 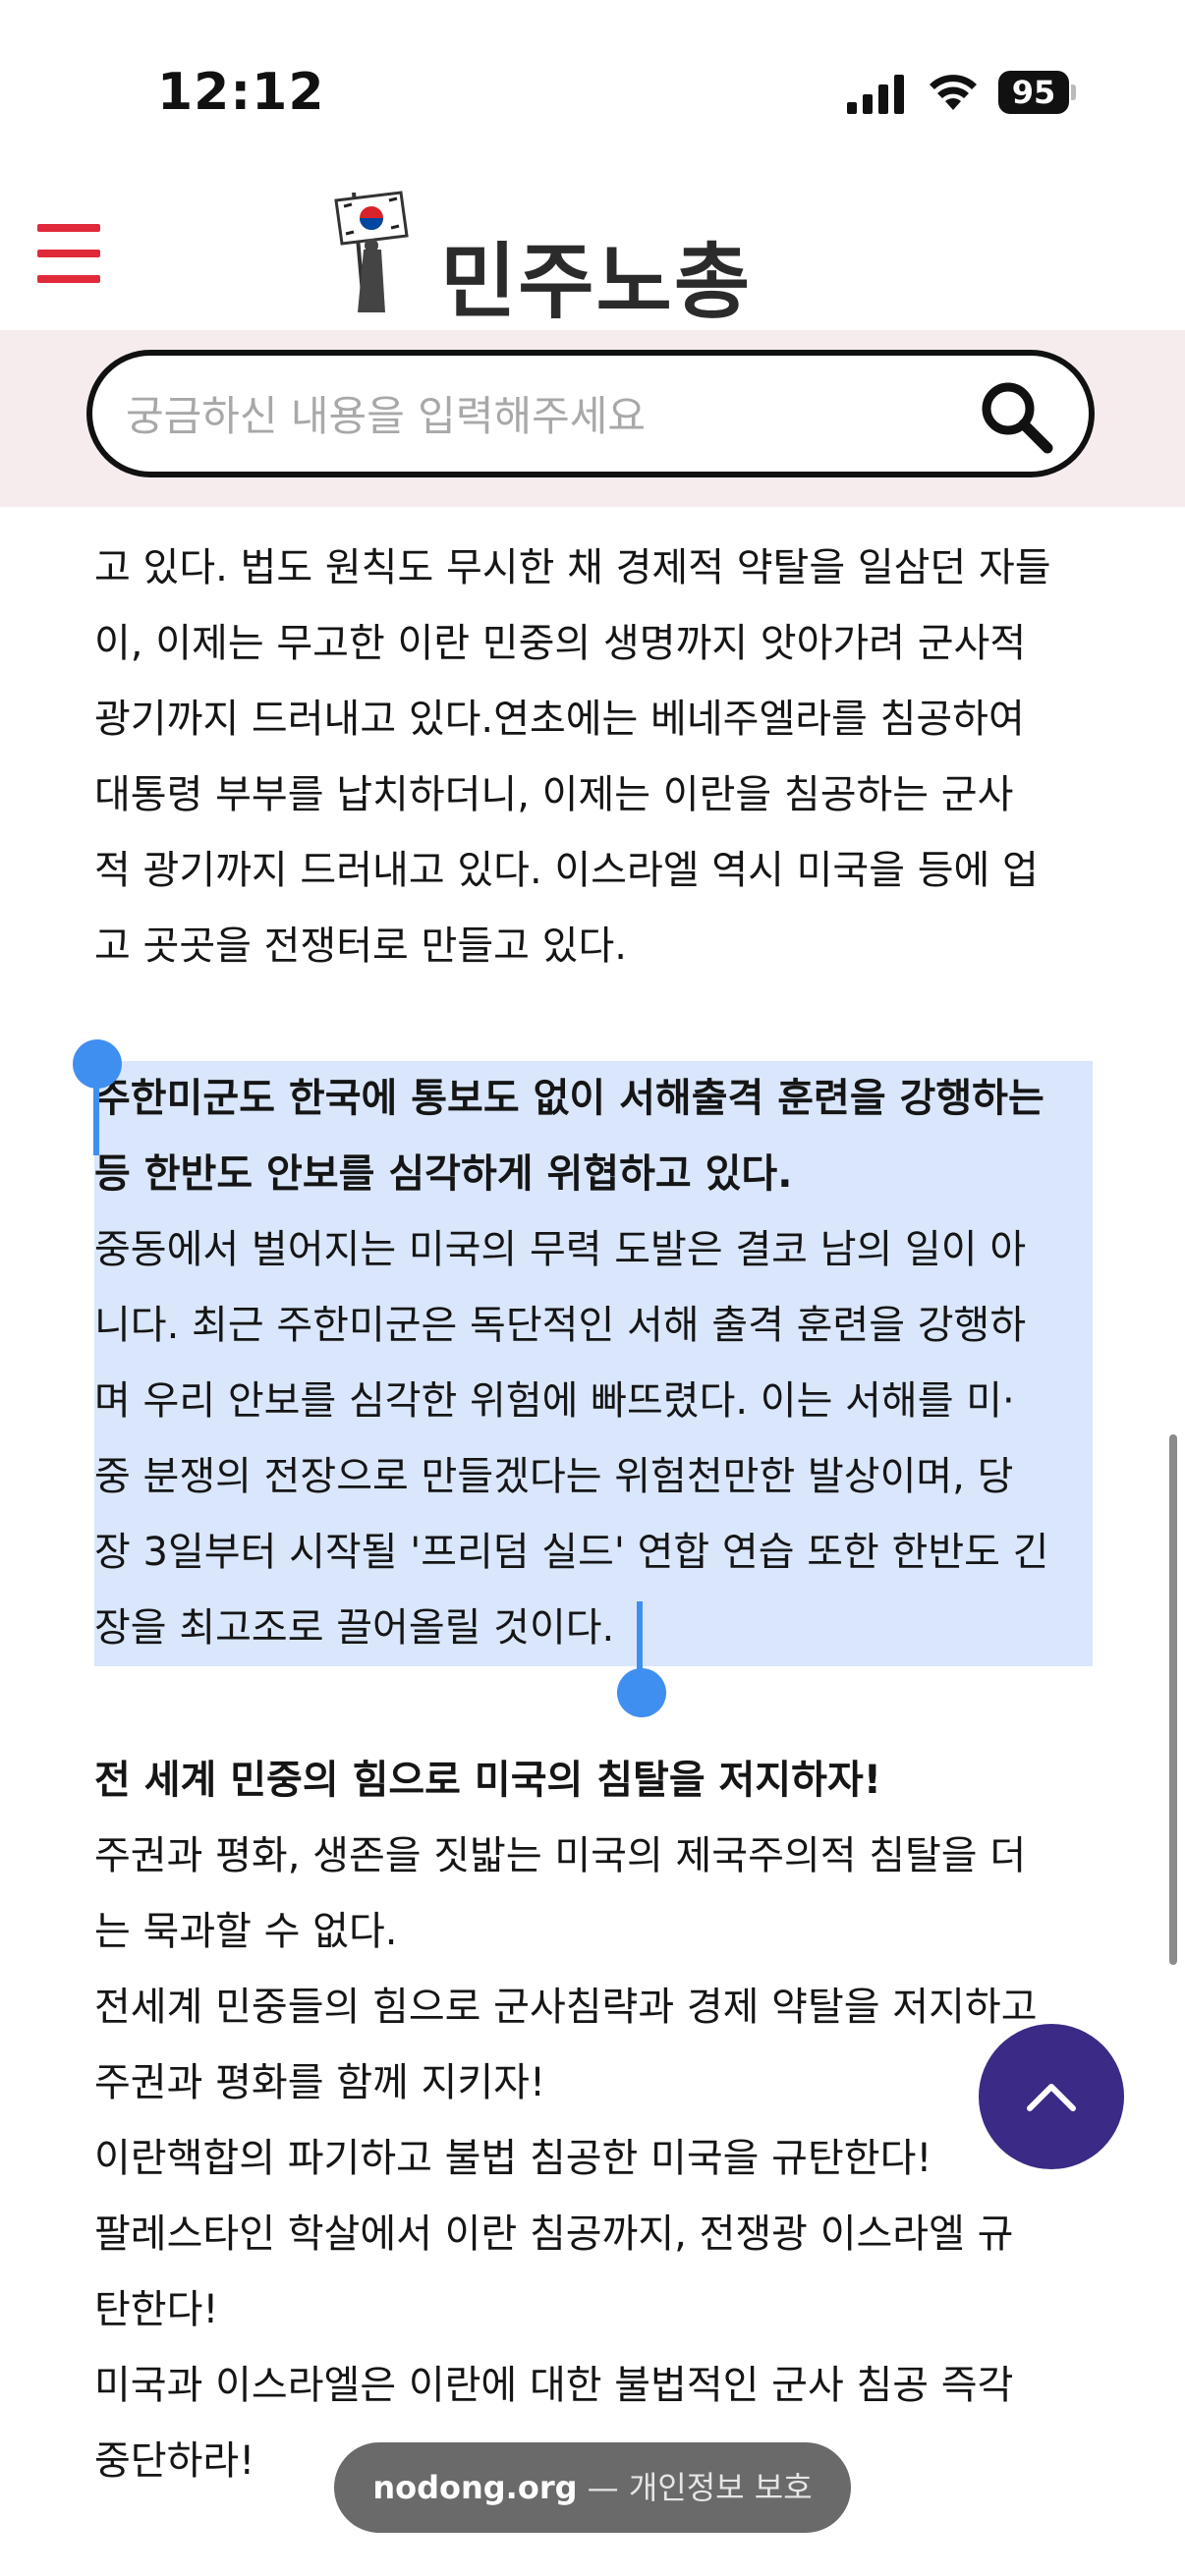 I want to click on url-bar: nodong.org — 개인정보 보호, so click(x=592, y=2487).